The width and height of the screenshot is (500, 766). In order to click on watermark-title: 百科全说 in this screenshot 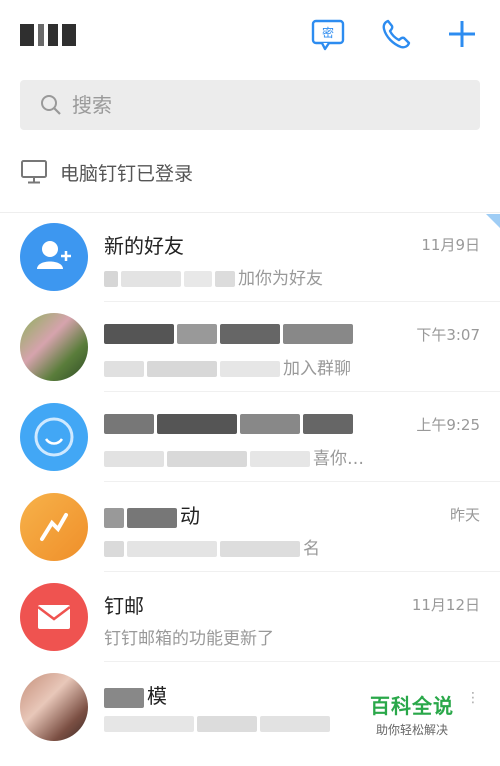, I will do `click(412, 706)`.